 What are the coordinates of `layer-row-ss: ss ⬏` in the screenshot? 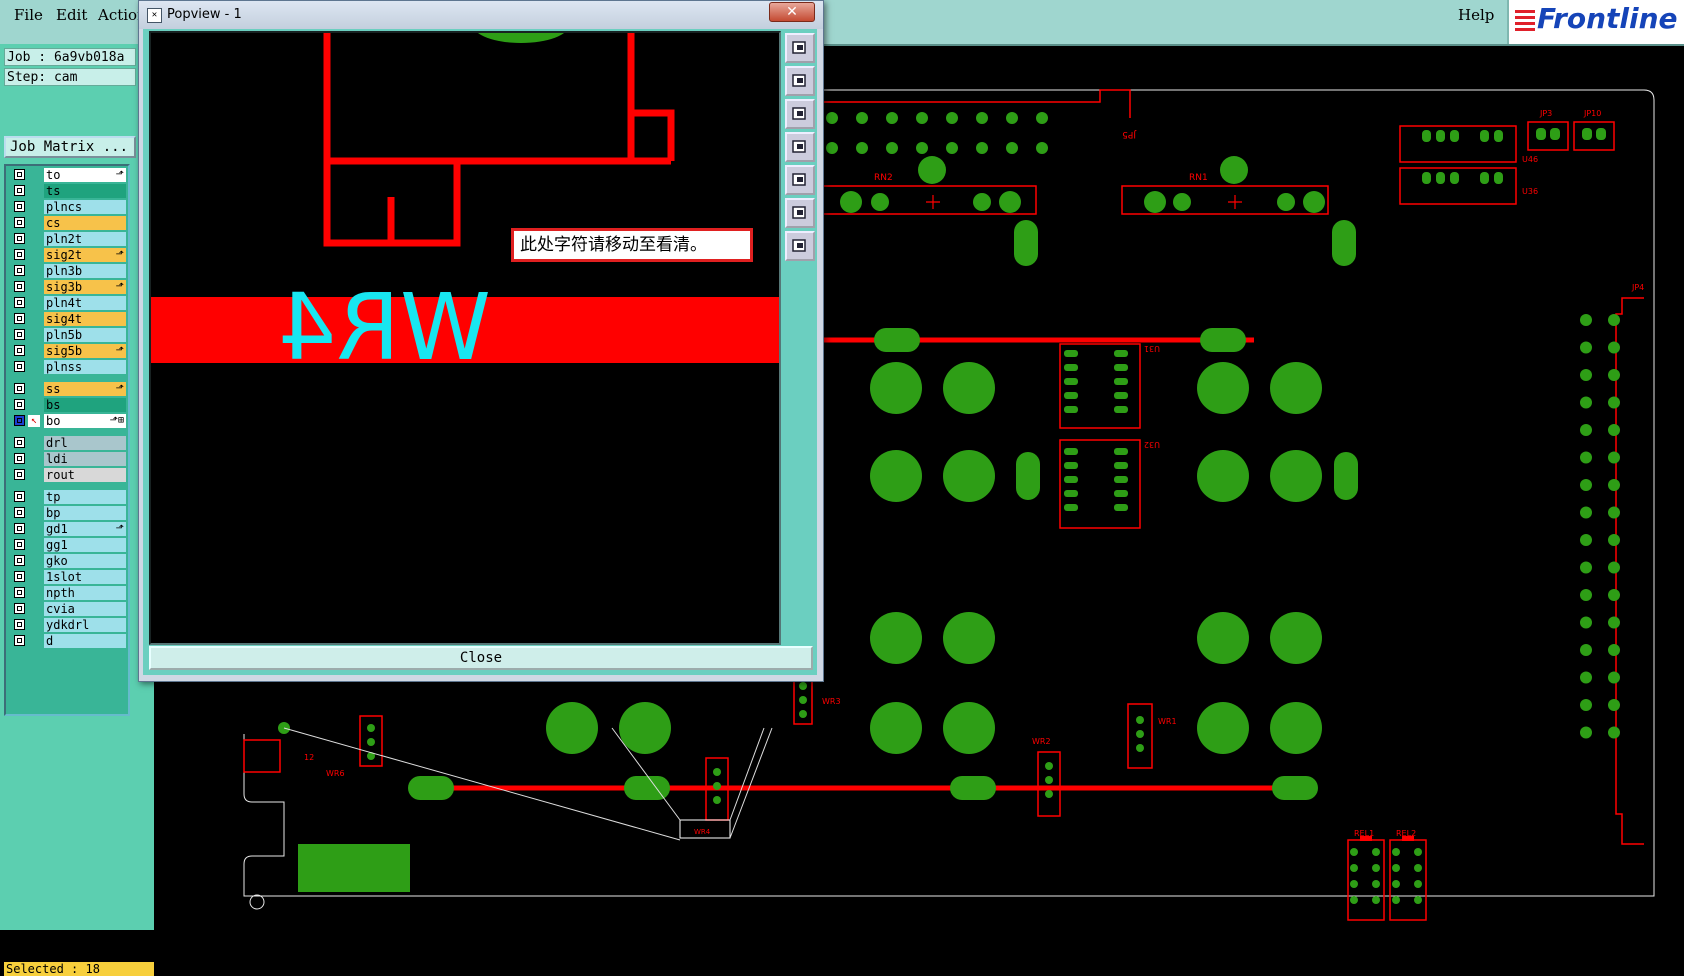 It's located at (67, 389).